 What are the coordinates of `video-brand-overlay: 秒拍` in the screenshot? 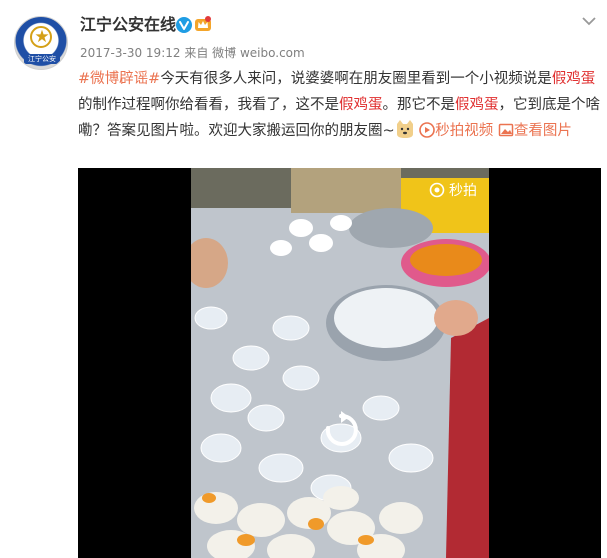 It's located at (453, 190).